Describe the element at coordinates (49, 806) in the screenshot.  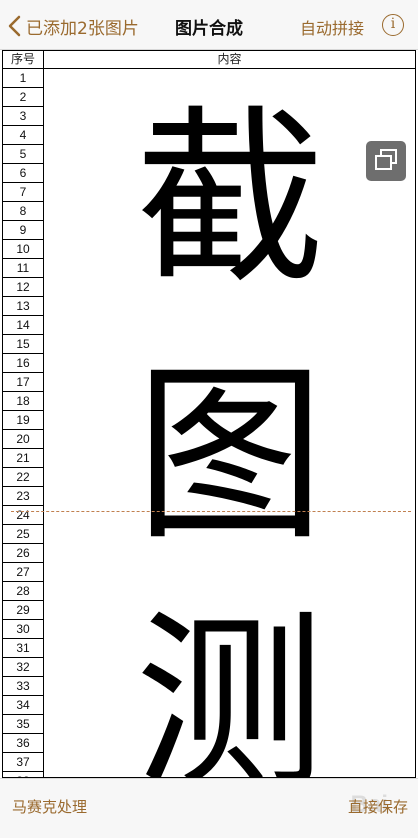
I see `mosaic-button: 马赛克处理` at that location.